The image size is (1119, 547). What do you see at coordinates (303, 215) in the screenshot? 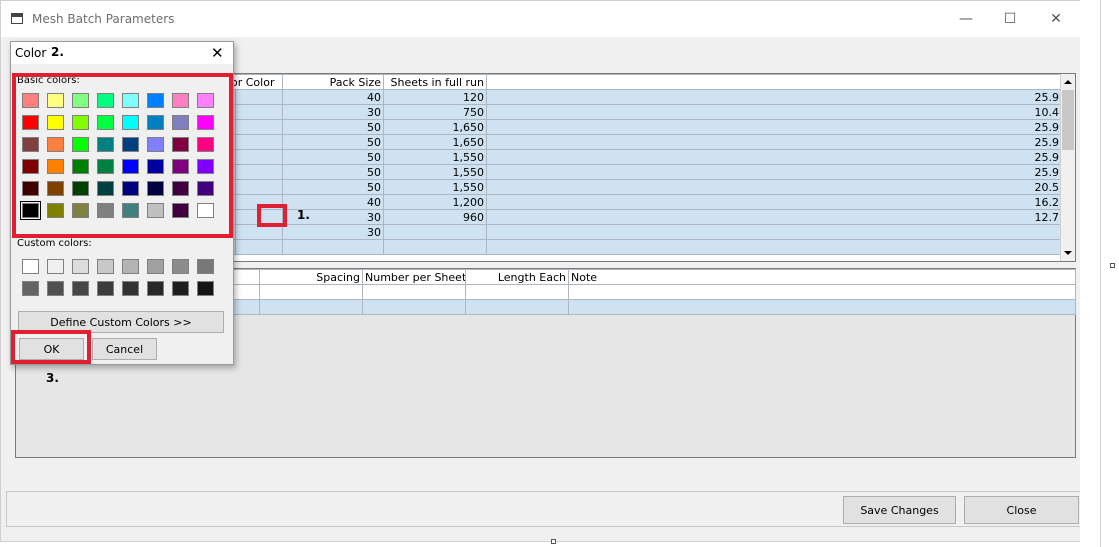
I see `annotation-step-1: 1.` at bounding box center [303, 215].